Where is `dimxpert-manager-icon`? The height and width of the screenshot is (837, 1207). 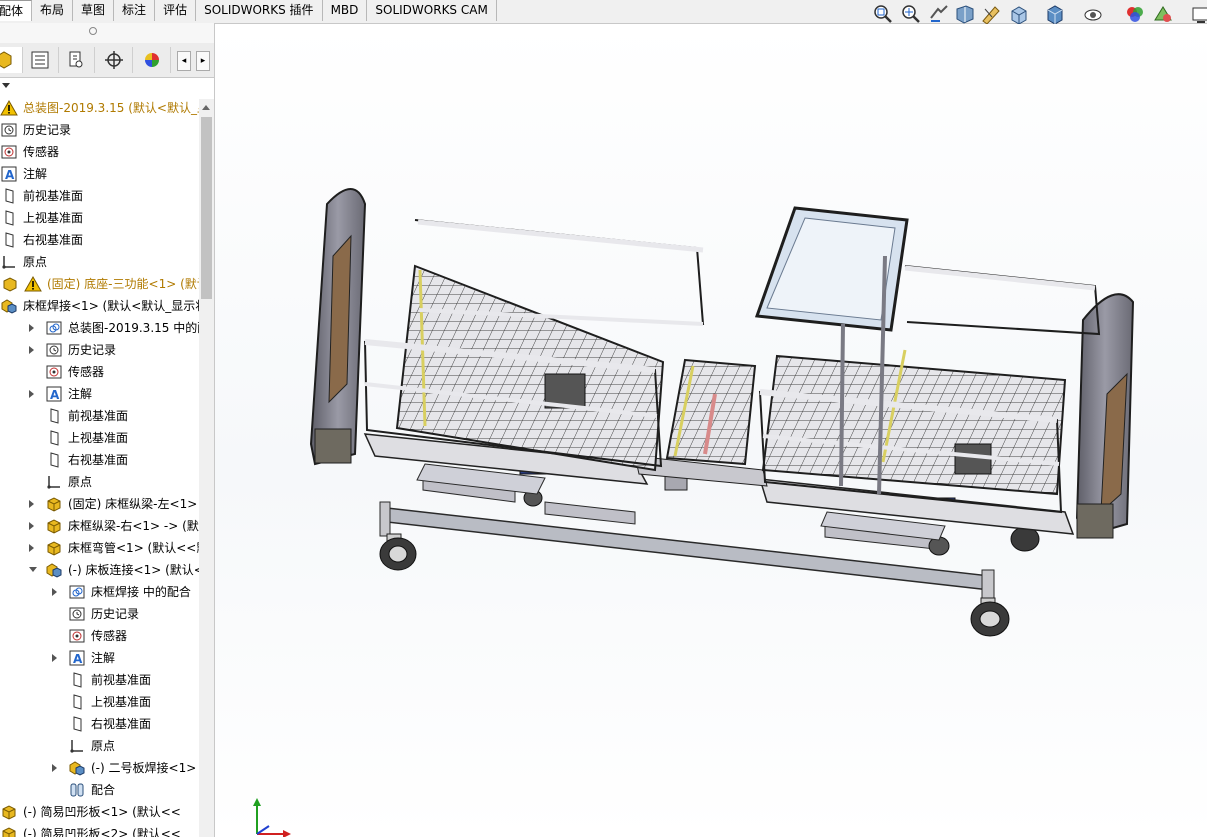 dimxpert-manager-icon is located at coordinates (114, 60).